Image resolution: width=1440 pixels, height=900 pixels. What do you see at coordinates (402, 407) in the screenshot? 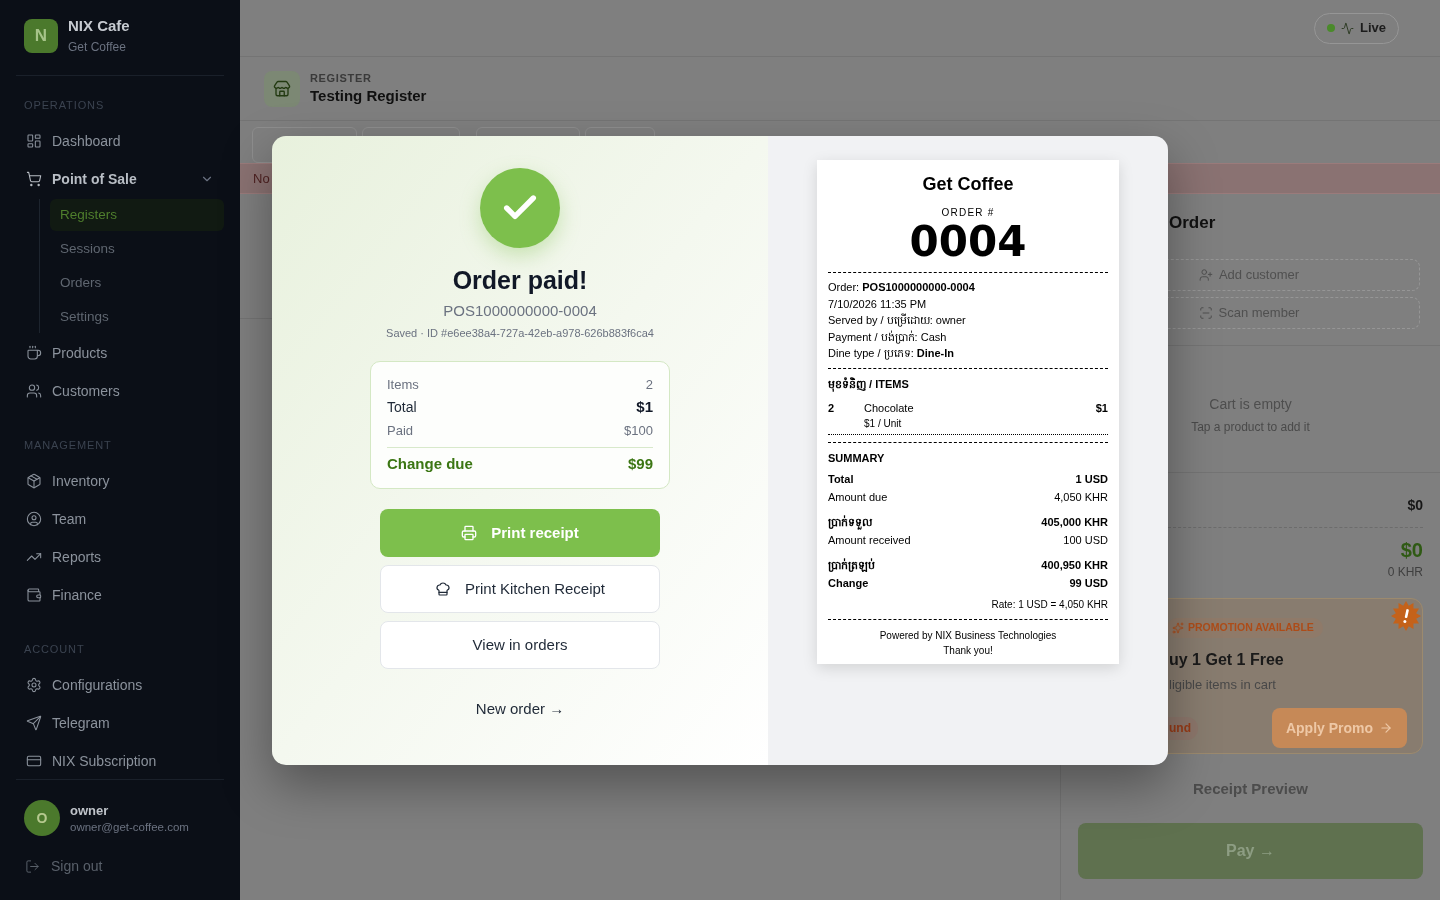
I see `summary-label: Total` at bounding box center [402, 407].